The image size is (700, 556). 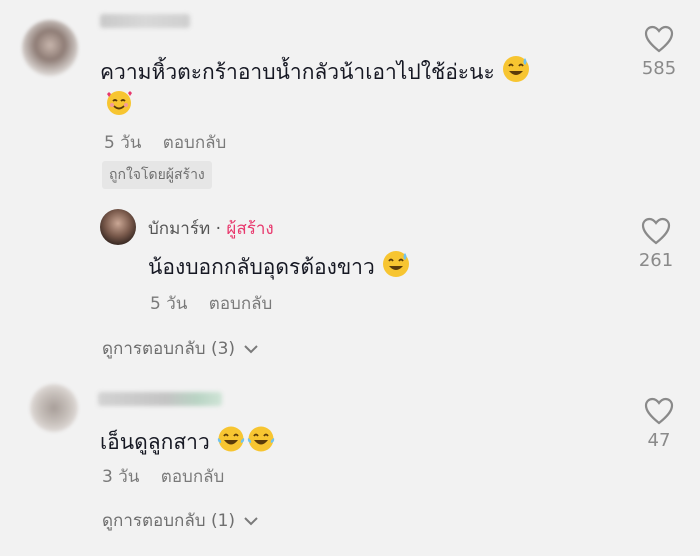 I want to click on comment-time: 5 วัน, so click(x=123, y=143).